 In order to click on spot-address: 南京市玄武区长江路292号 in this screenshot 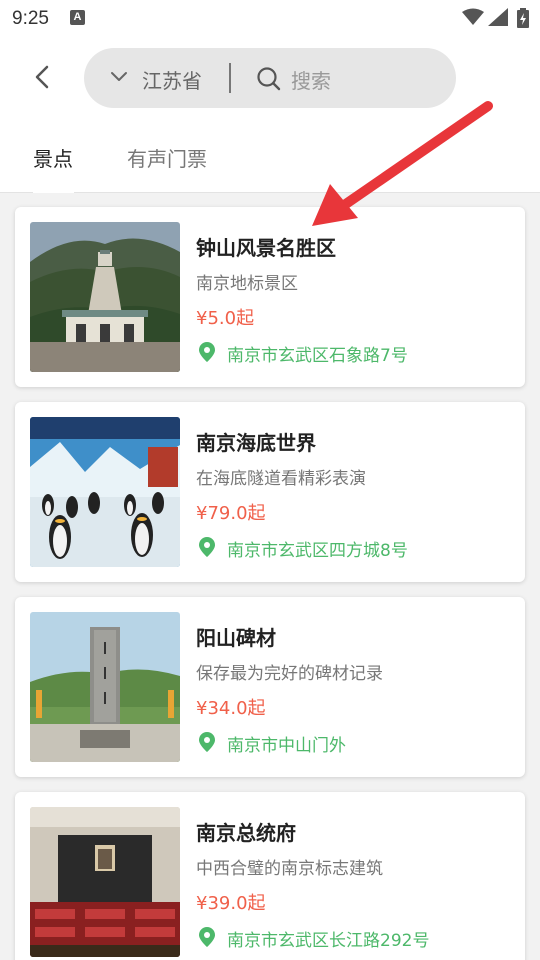, I will do `click(328, 941)`.